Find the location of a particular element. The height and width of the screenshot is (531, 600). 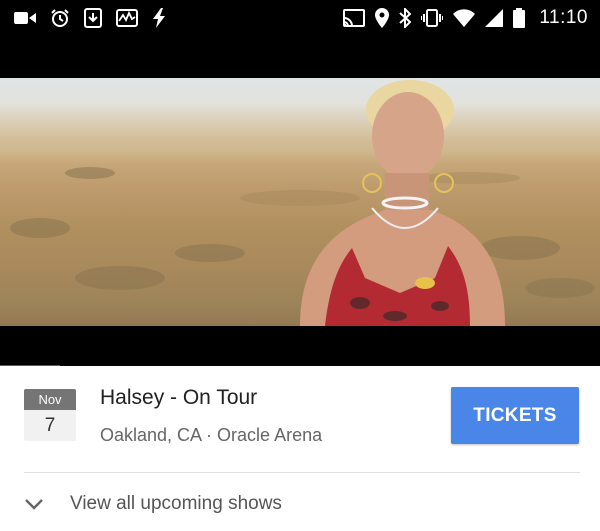

status-bar-time: 11:10 is located at coordinates (563, 17).